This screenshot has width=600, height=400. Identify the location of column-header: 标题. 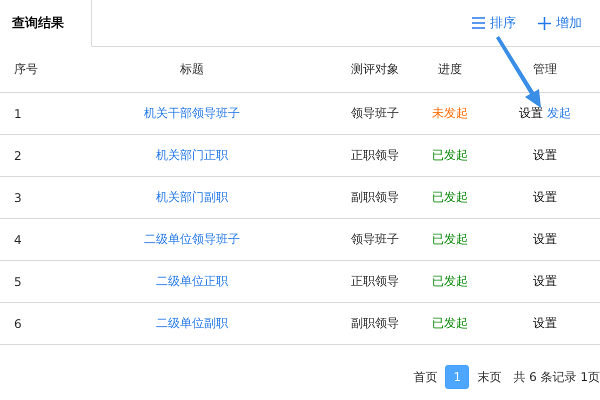
(192, 69).